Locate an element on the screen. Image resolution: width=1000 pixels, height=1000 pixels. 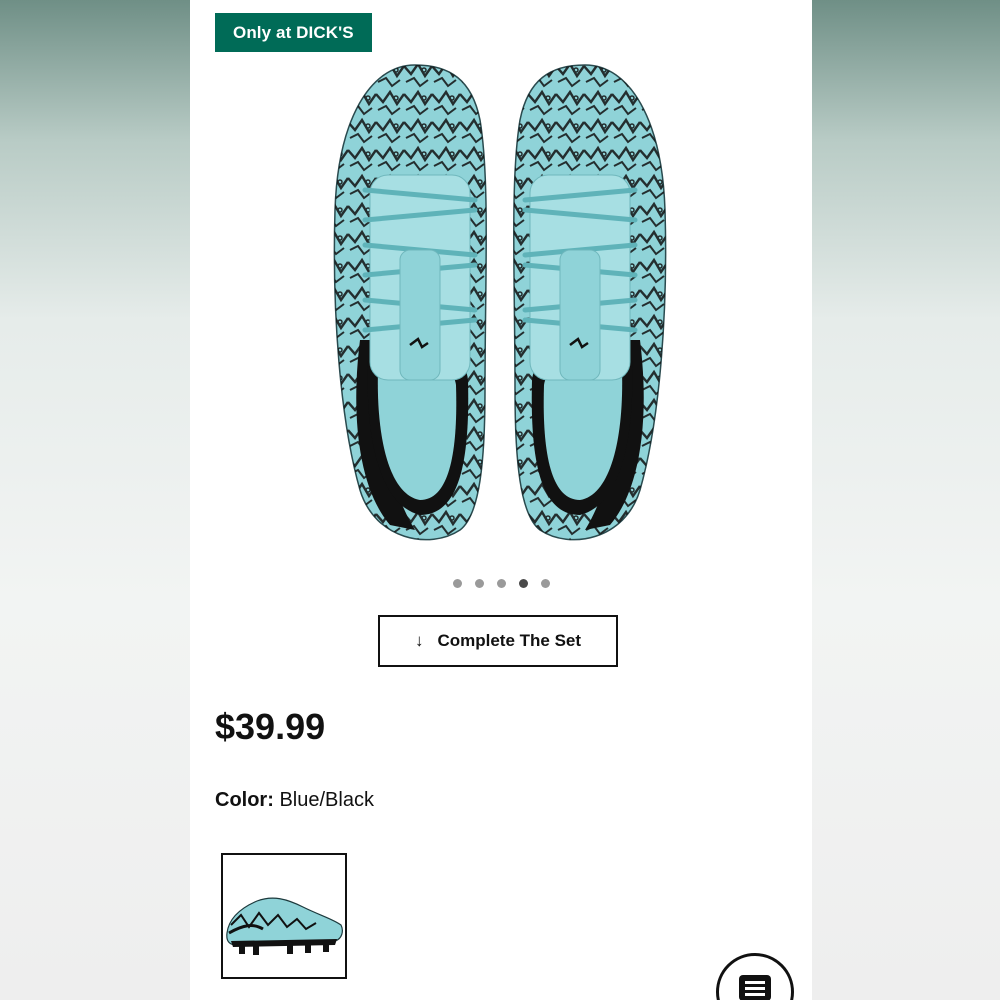
product-price: $39.99 is located at coordinates (270, 726).